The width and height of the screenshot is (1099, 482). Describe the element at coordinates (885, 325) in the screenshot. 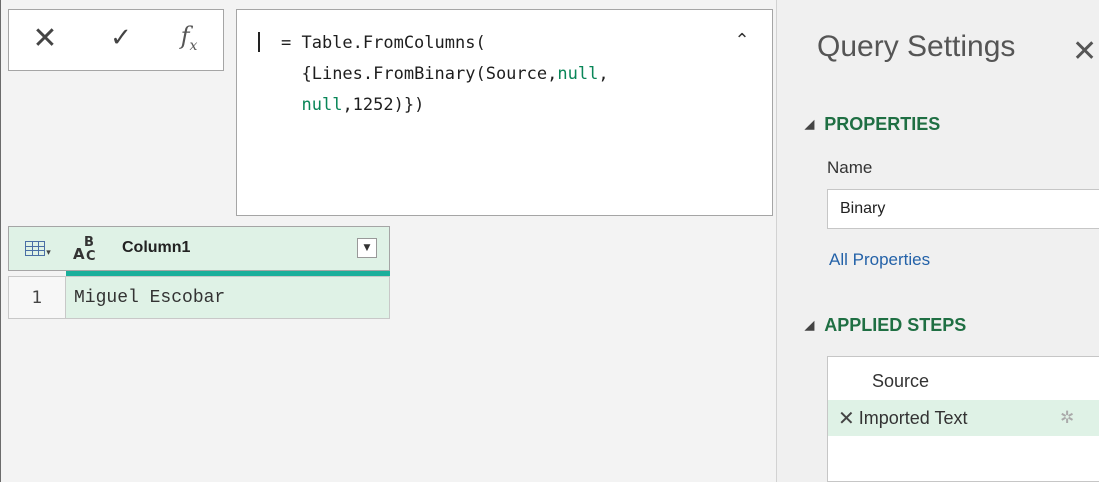

I see `applied-steps-section-header: ◢ APPLIED STEPS` at that location.